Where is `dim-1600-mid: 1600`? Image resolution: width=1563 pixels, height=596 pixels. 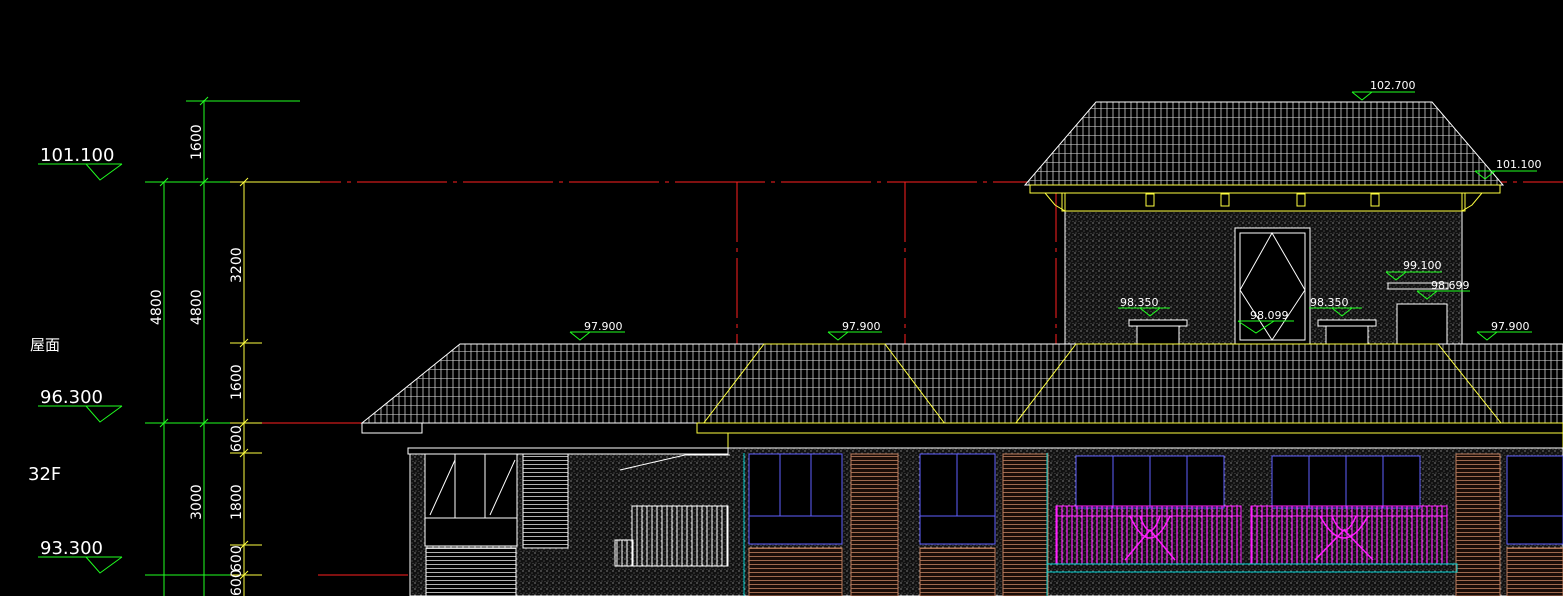 dim-1600-mid: 1600 is located at coordinates (237, 382).